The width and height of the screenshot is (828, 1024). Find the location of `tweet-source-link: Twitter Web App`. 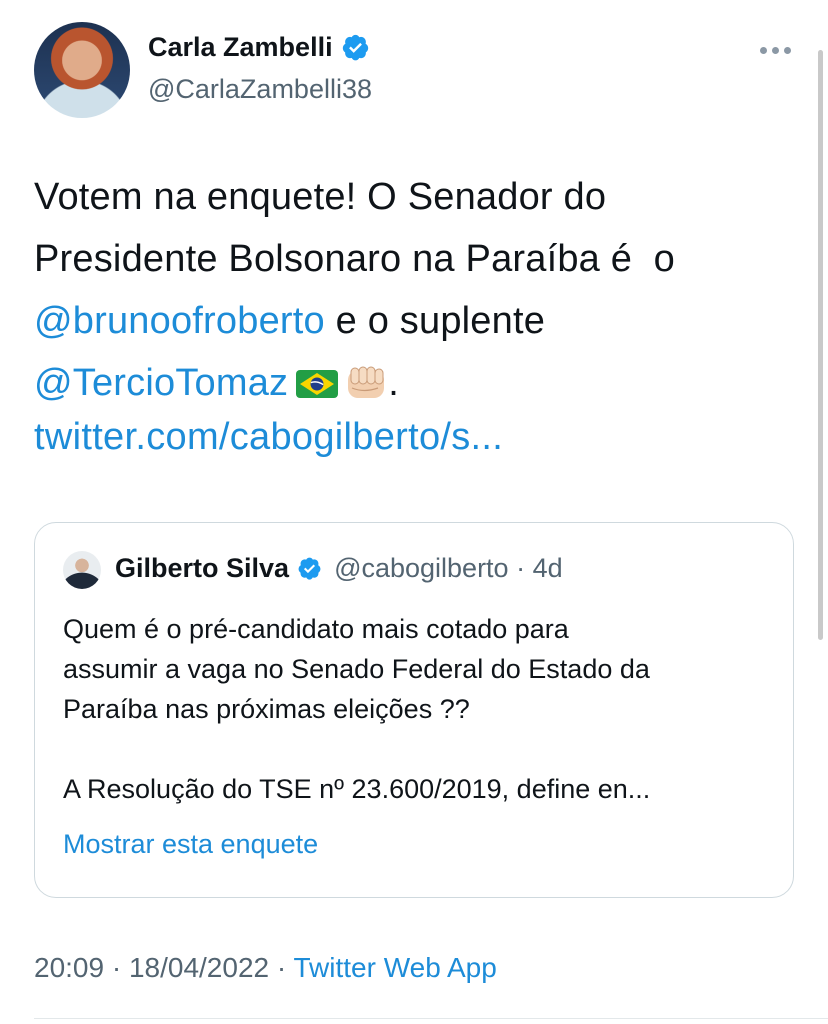

tweet-source-link: Twitter Web App is located at coordinates (394, 967).